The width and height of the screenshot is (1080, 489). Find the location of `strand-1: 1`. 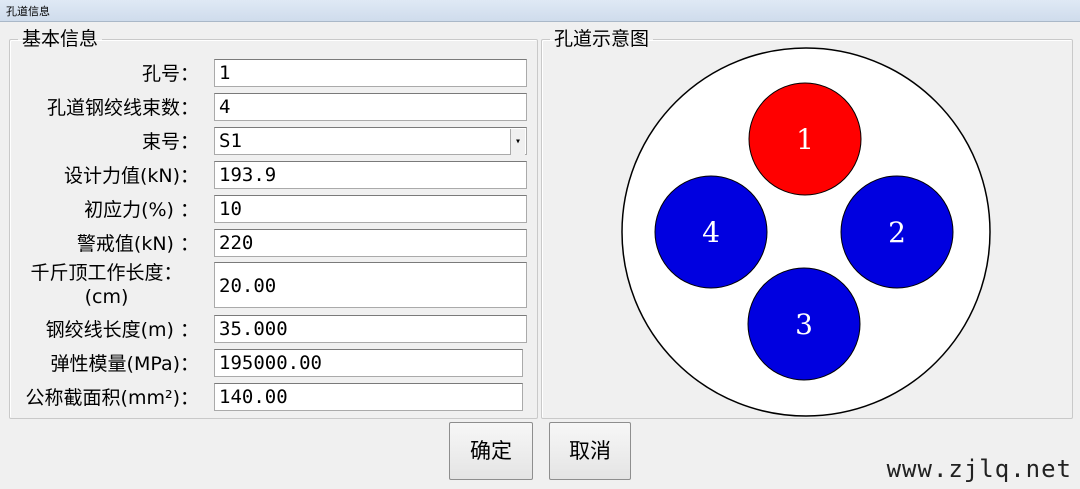

strand-1: 1 is located at coordinates (805, 139).